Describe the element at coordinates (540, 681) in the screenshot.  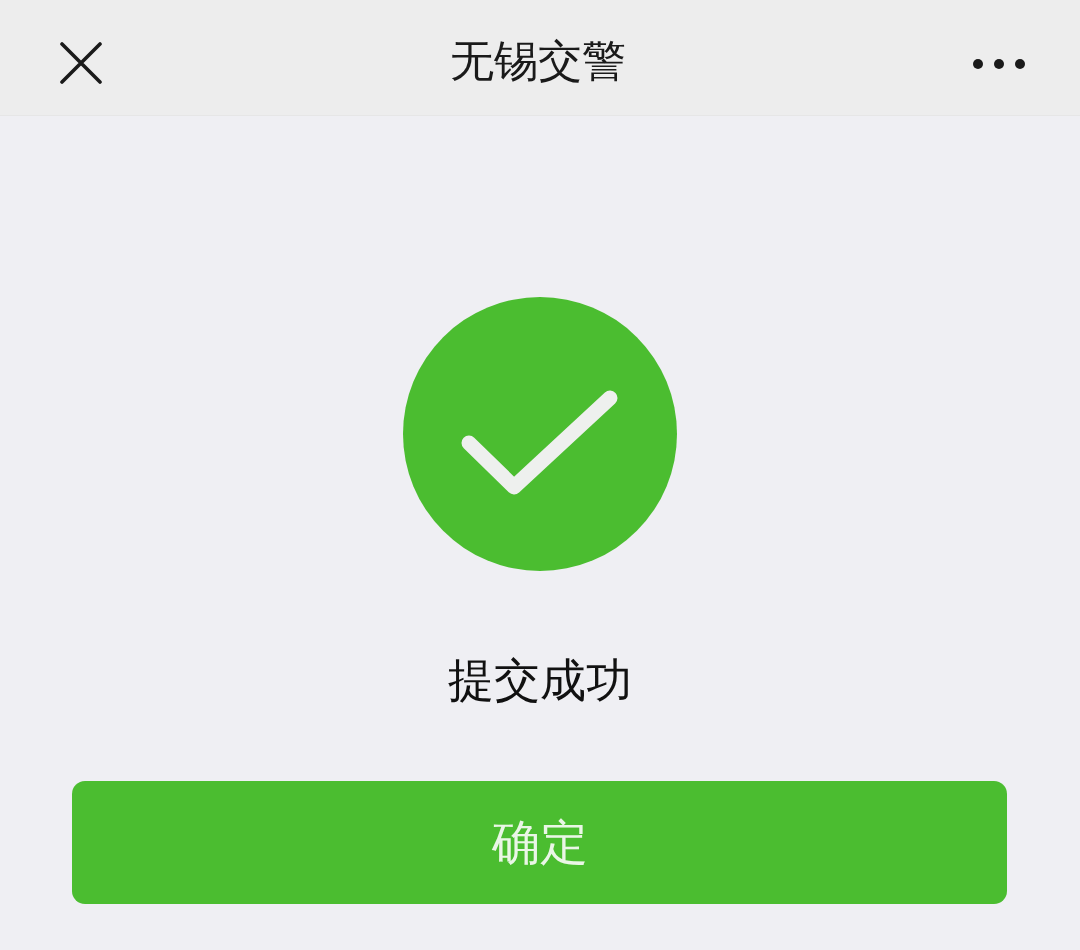
I see `result-message: 提交成功` at that location.